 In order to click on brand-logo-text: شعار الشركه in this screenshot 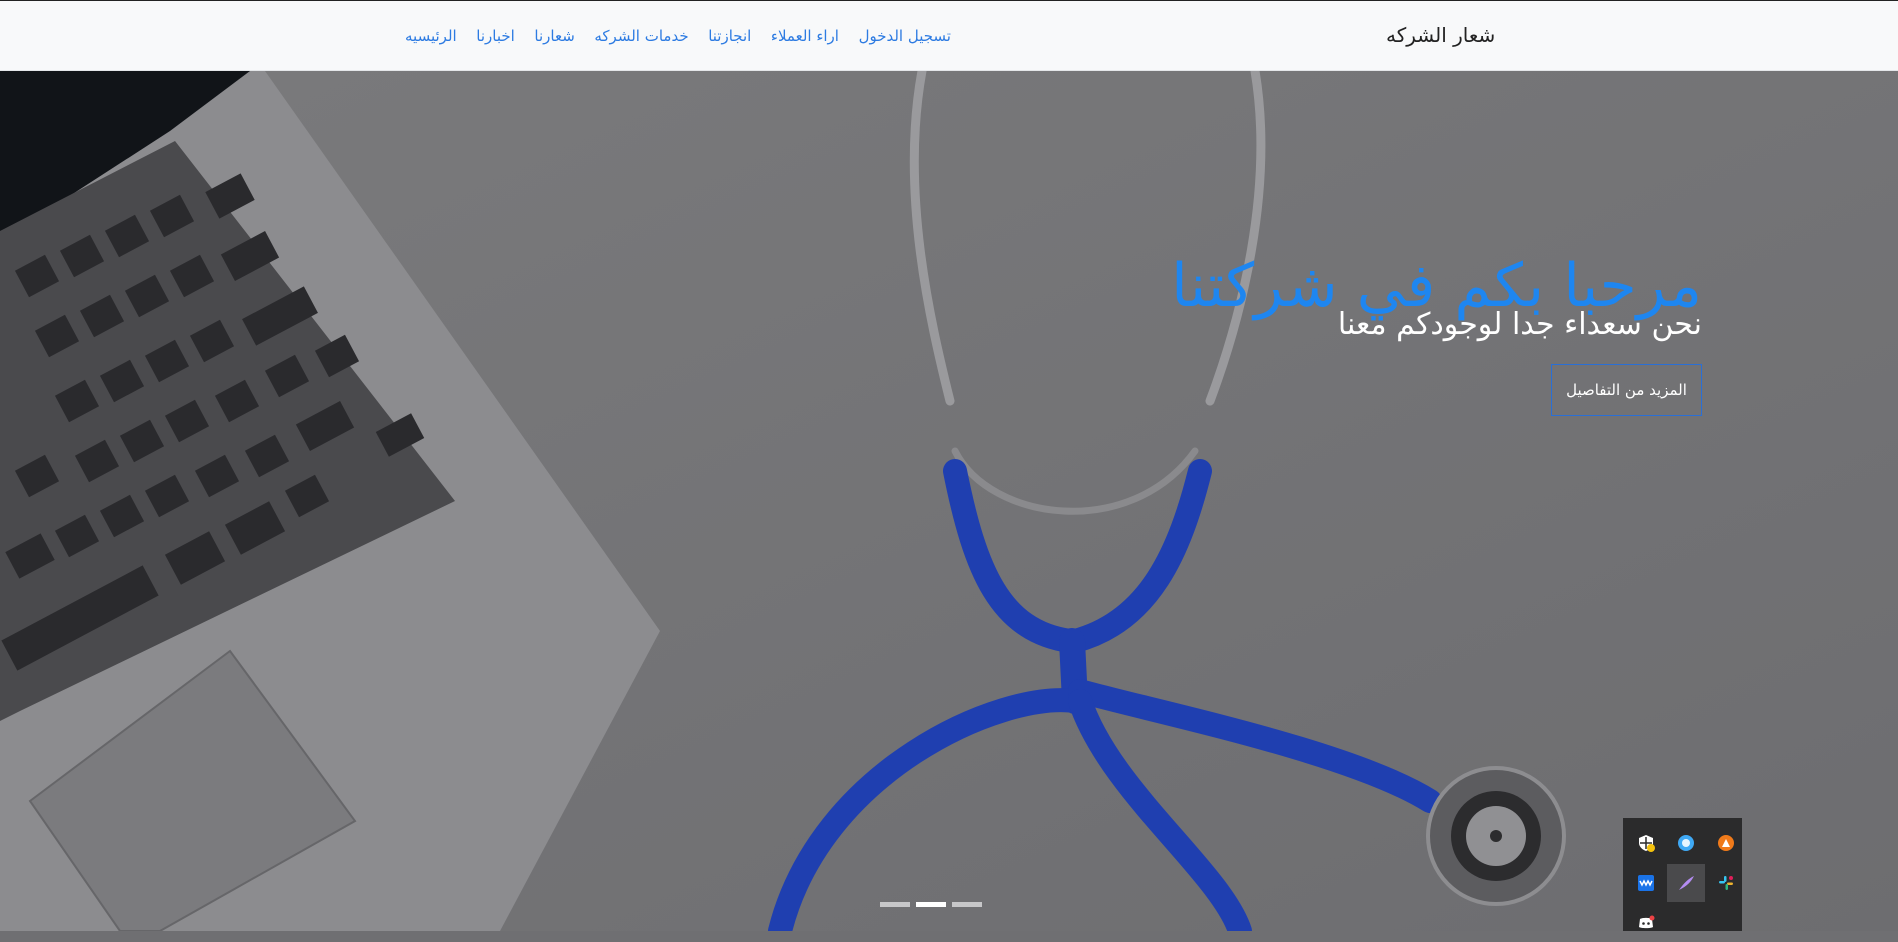, I will do `click(1440, 35)`.